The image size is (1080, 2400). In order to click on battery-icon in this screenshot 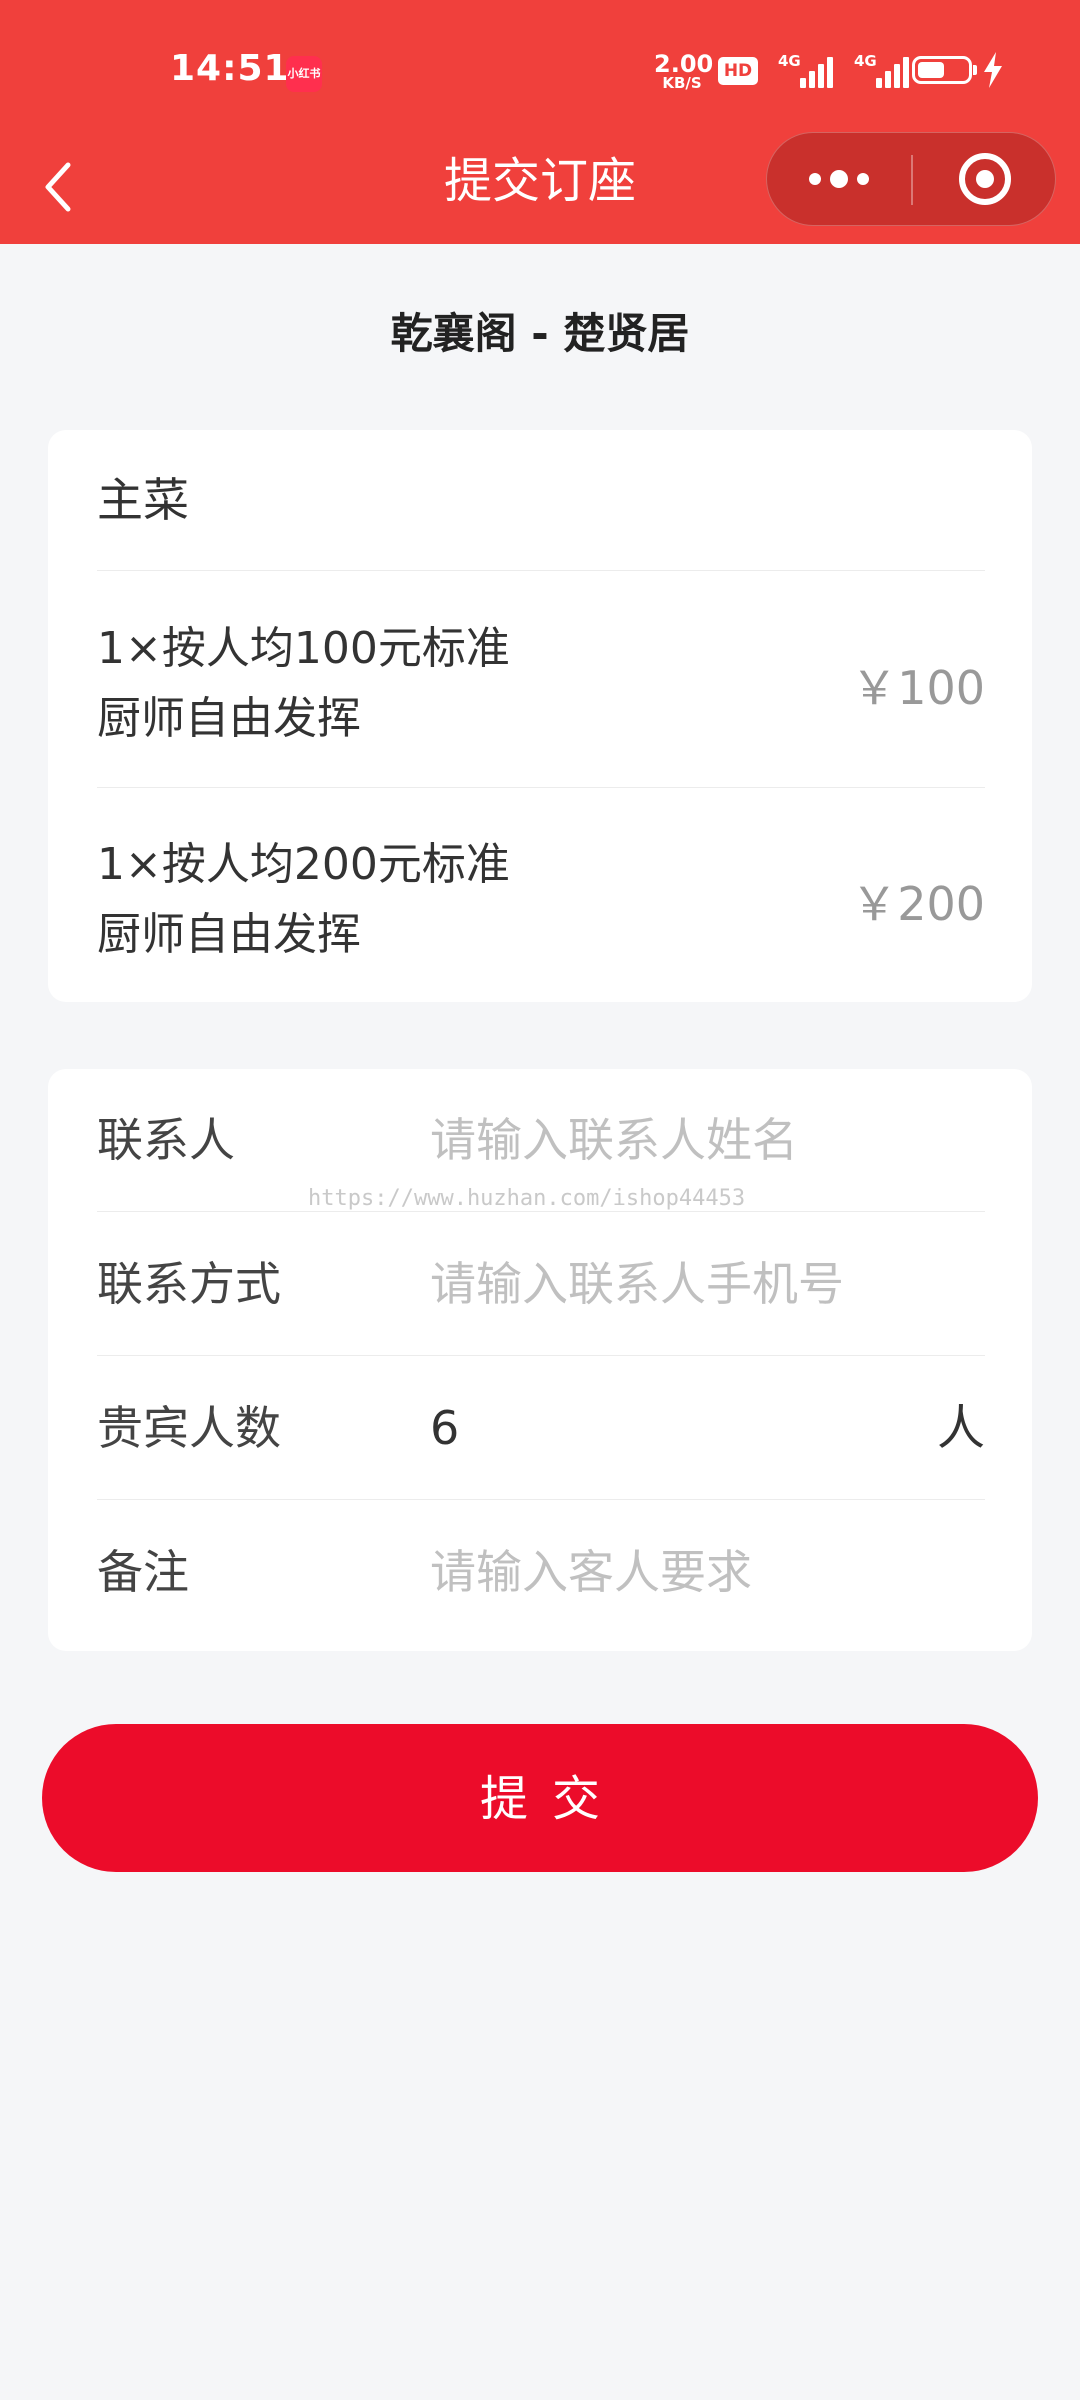, I will do `click(944, 70)`.